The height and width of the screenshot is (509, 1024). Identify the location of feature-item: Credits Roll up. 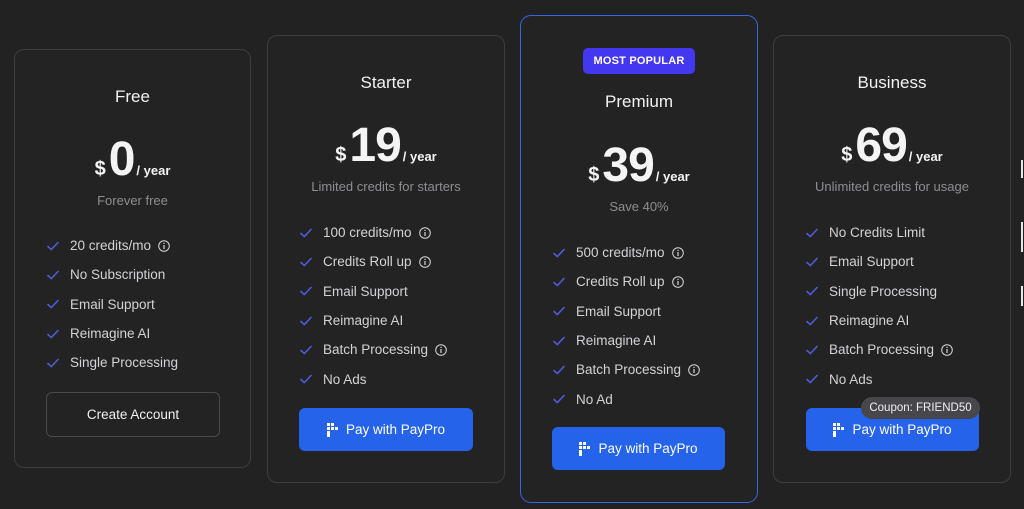
(373, 261).